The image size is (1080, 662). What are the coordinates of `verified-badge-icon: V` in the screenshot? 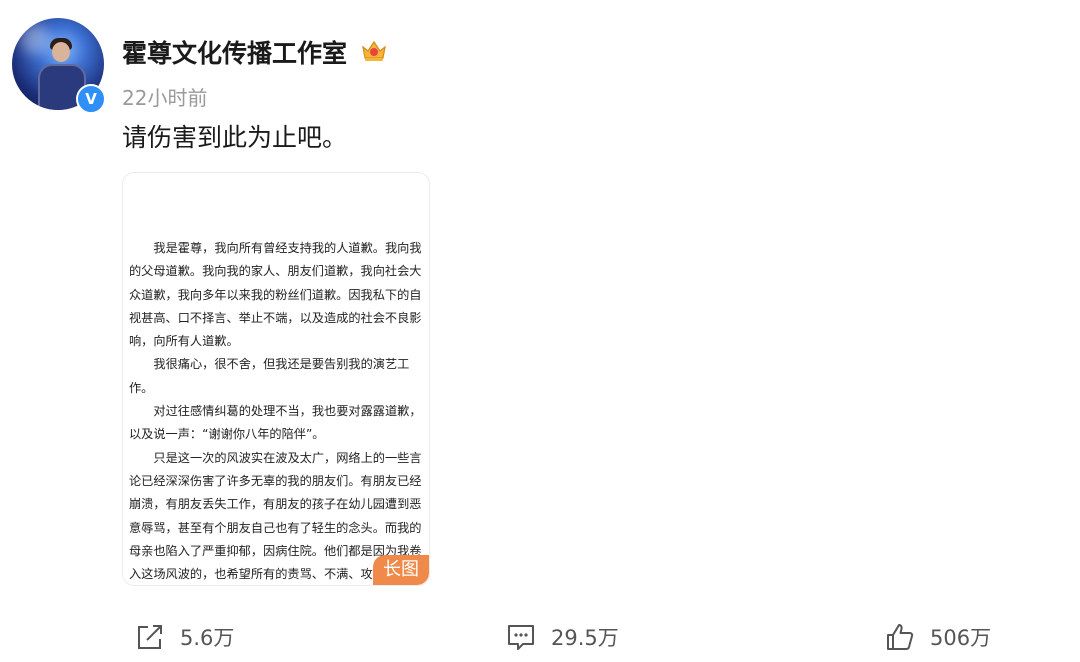 It's located at (91, 99).